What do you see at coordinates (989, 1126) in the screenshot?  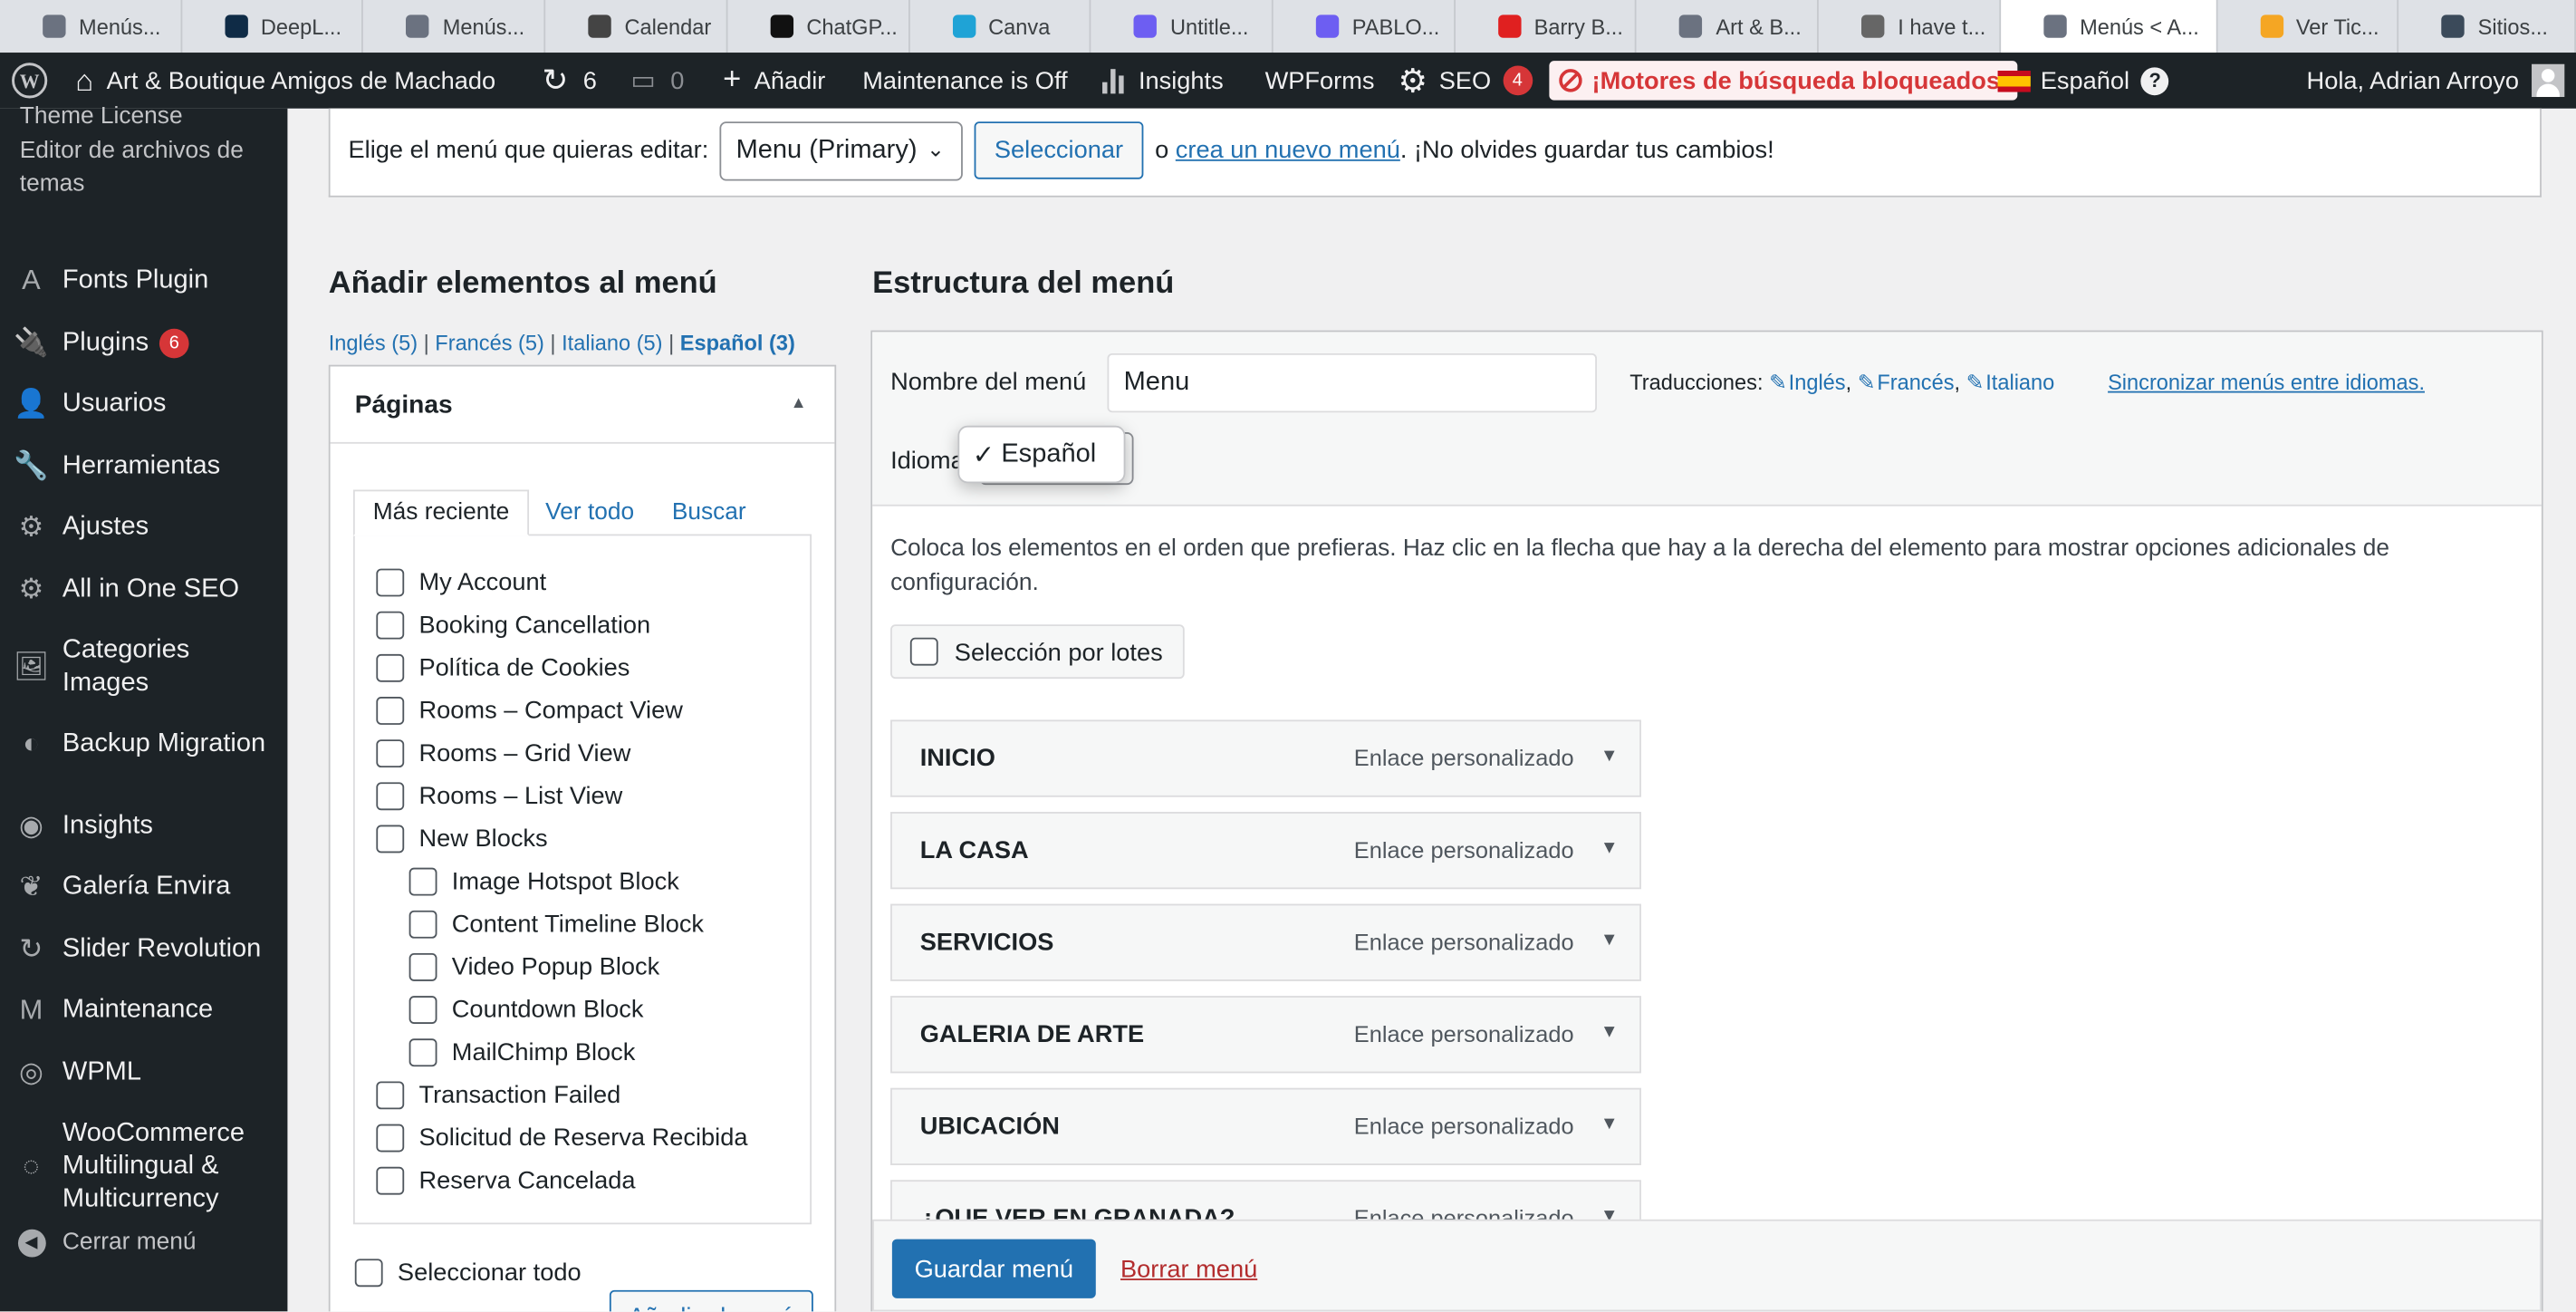 I see `menu-item-title: UBICACIÓN` at bounding box center [989, 1126].